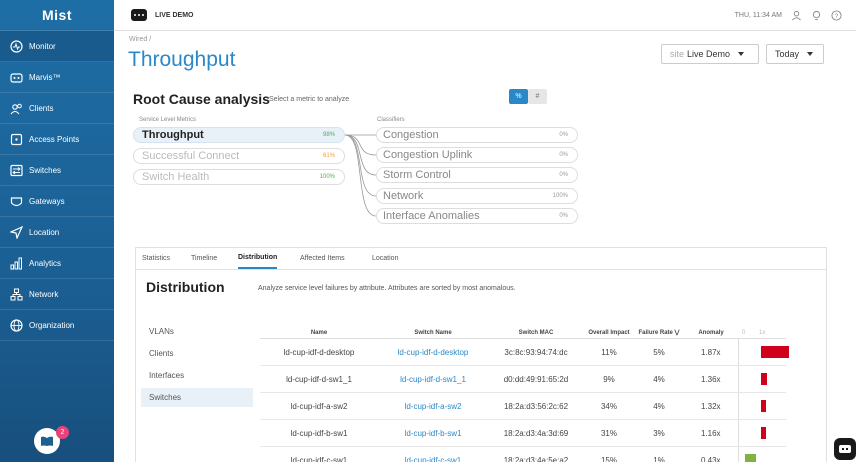  I want to click on column-header-failure-rate: Failure Rate ⋁, so click(659, 327).